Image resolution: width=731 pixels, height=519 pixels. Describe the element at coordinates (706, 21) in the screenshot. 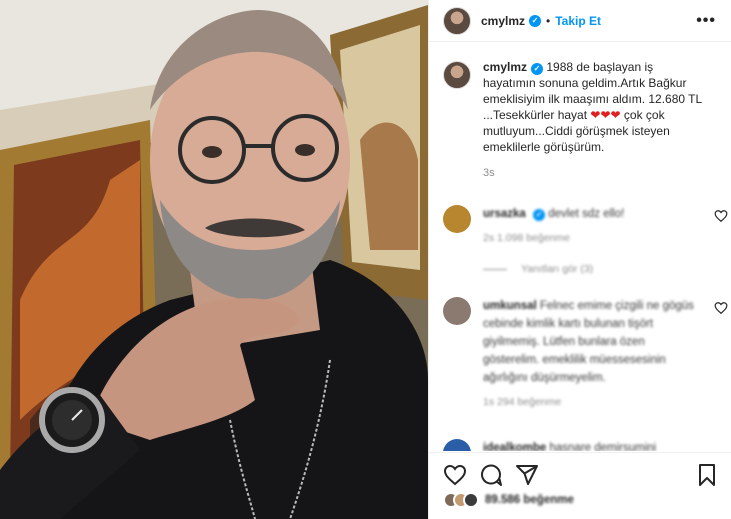

I see `more-icon: •••` at that location.